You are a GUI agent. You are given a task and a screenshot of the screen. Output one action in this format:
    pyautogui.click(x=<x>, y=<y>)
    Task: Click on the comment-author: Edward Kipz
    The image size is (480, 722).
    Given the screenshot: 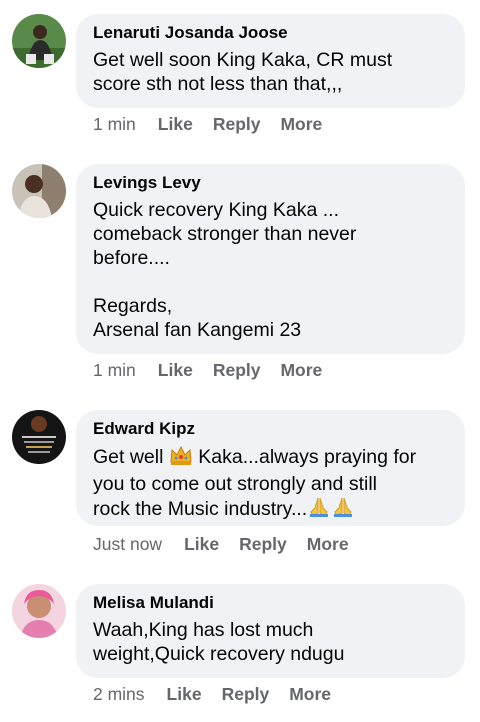 What is the action you would take?
    pyautogui.click(x=270, y=429)
    